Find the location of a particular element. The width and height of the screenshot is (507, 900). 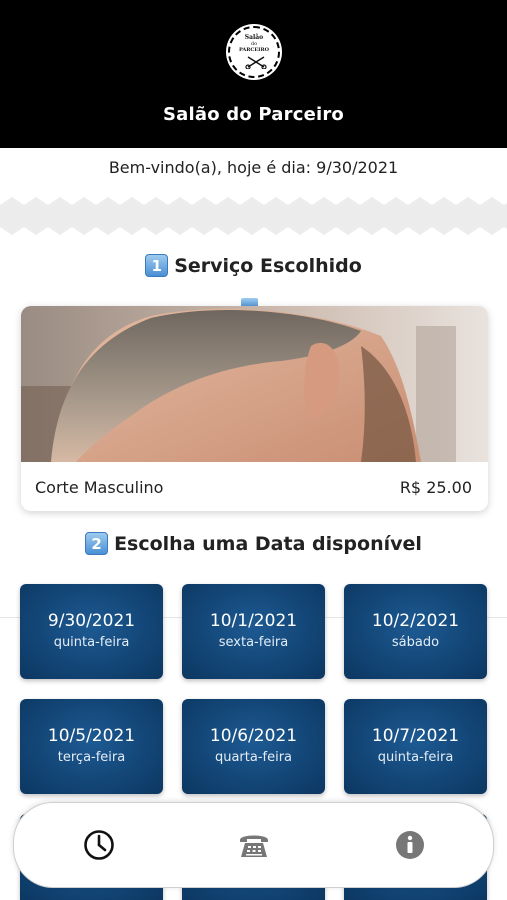

date-option: 10/2/2021 sábado is located at coordinates (415, 631).